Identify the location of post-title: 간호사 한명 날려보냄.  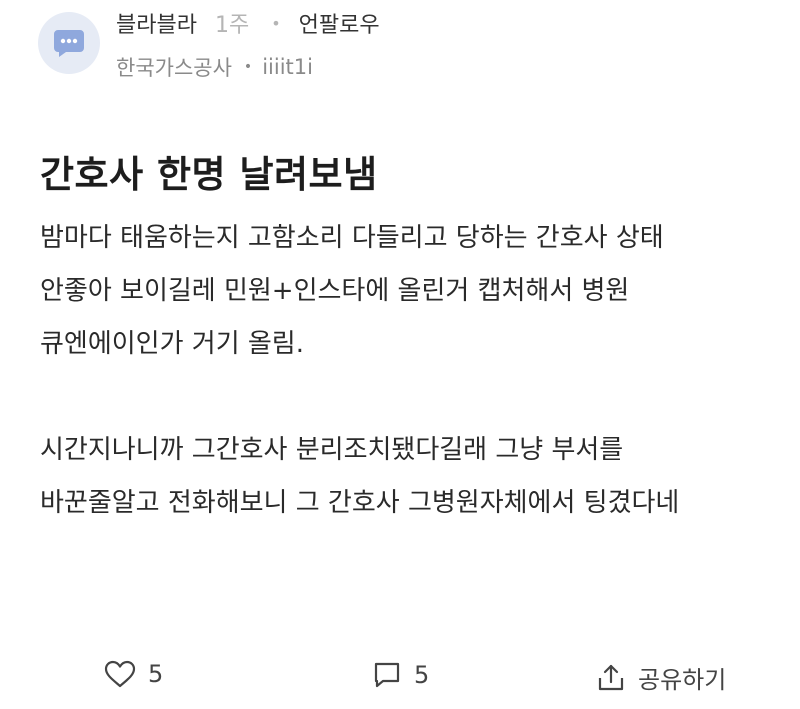
(209, 174).